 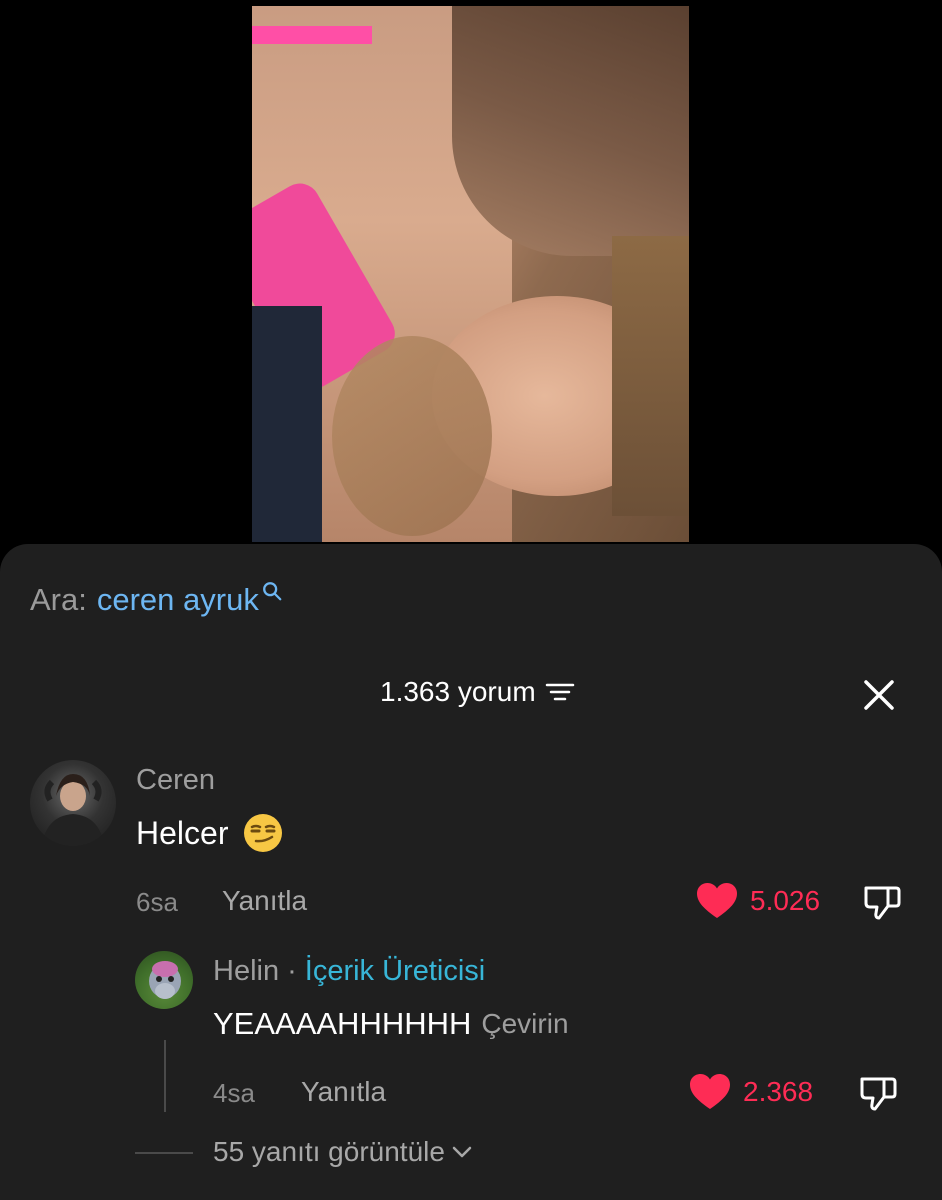 What do you see at coordinates (778, 1091) in the screenshot?
I see `reply-like-count: 2.368` at bounding box center [778, 1091].